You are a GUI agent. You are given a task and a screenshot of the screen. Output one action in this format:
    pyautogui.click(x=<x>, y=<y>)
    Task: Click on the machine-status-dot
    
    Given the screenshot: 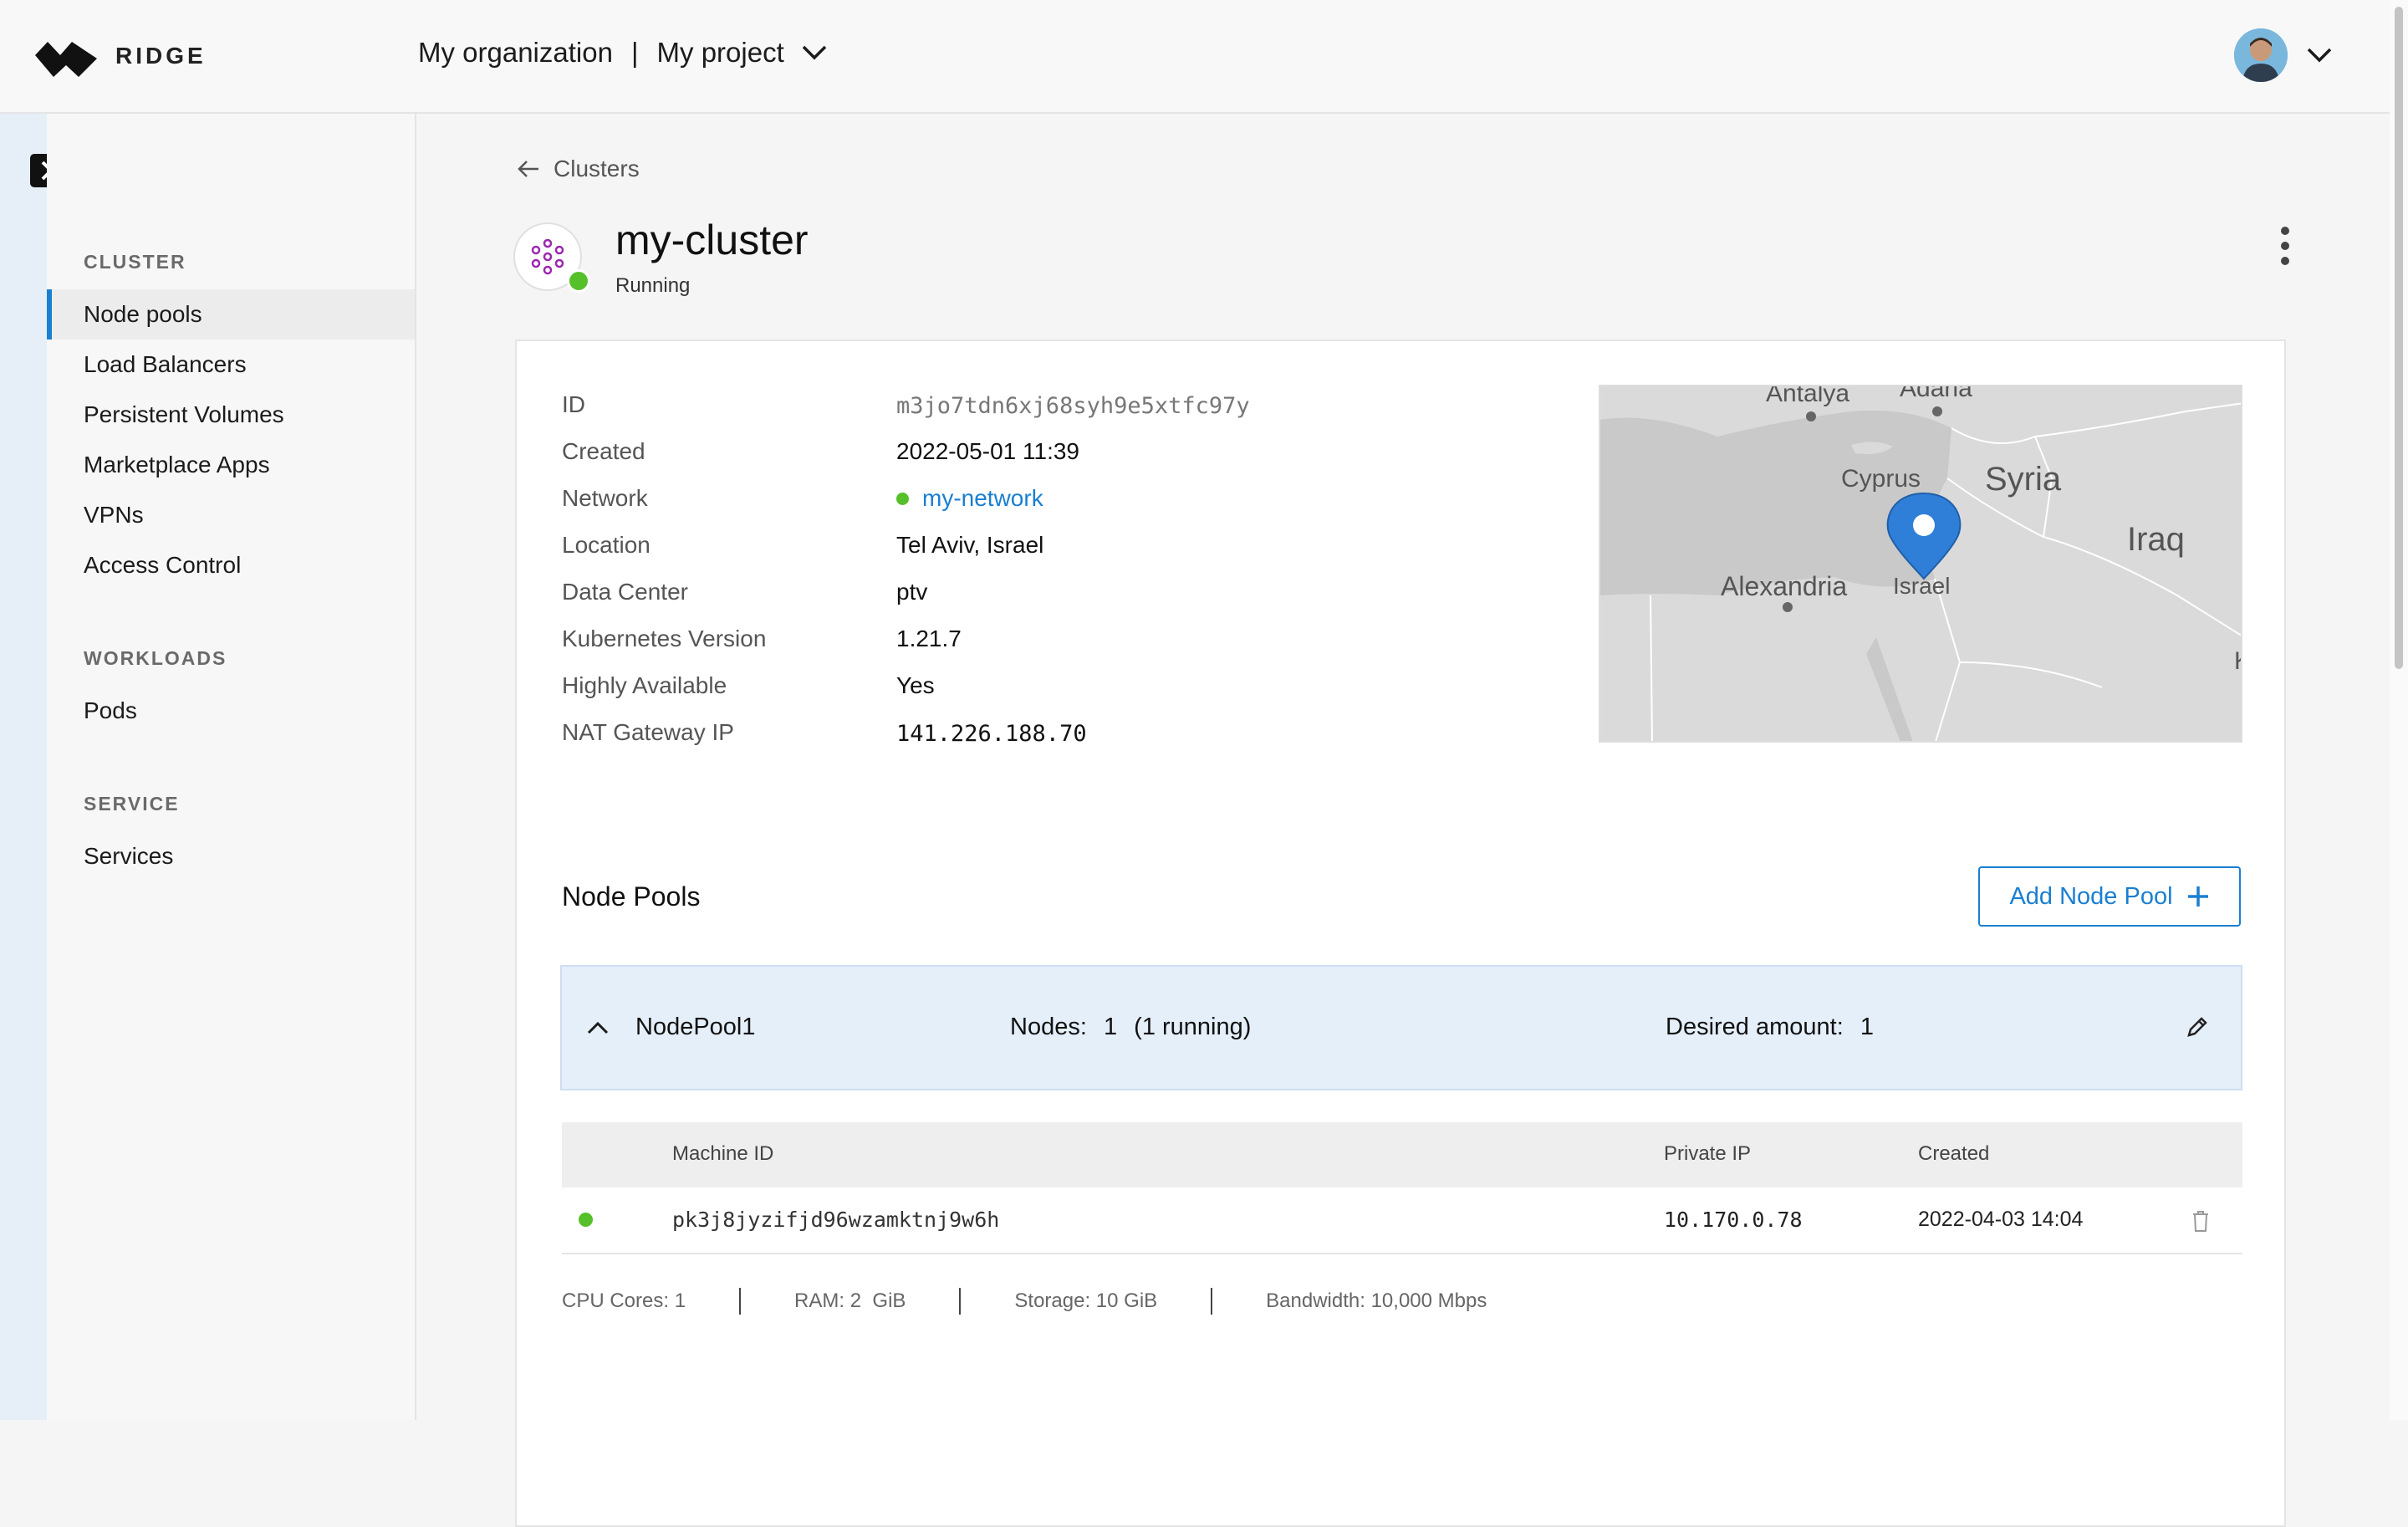 What is the action you would take?
    pyautogui.click(x=586, y=1220)
    